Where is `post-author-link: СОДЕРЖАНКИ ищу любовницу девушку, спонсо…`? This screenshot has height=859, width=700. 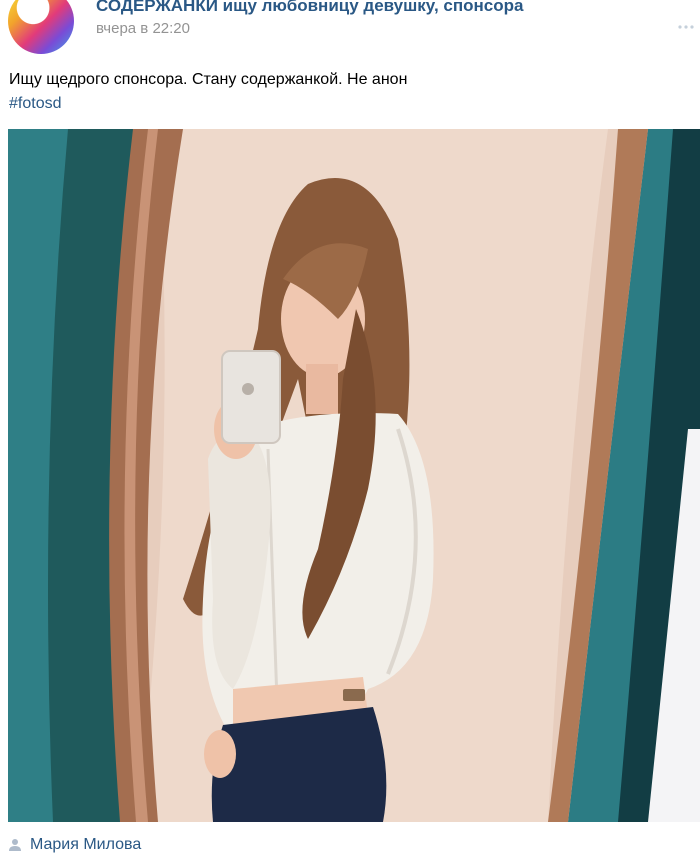 post-author-link: СОДЕРЖАНКИ ищу любовницу девушку, спонсо… is located at coordinates (309, 8).